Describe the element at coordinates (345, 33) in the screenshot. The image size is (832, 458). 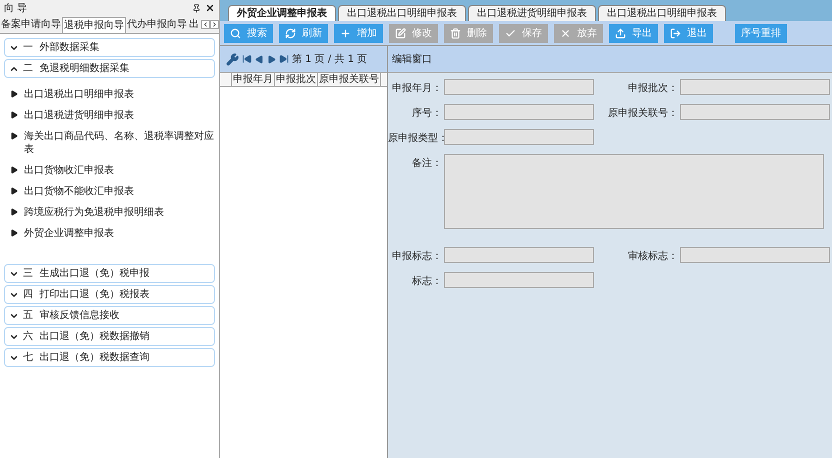
I see `plus-icon` at that location.